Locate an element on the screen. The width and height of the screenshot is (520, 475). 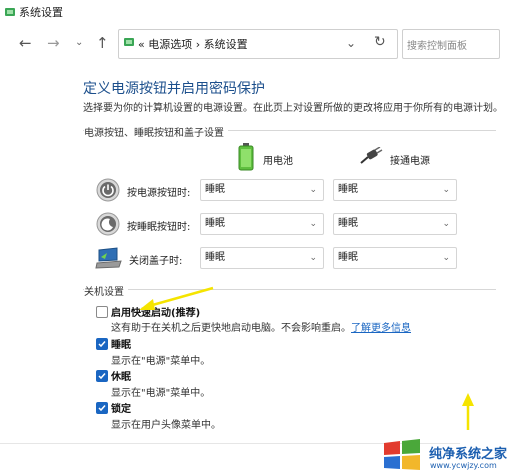
hibernate-option-label: 休眠 is located at coordinates (121, 377).